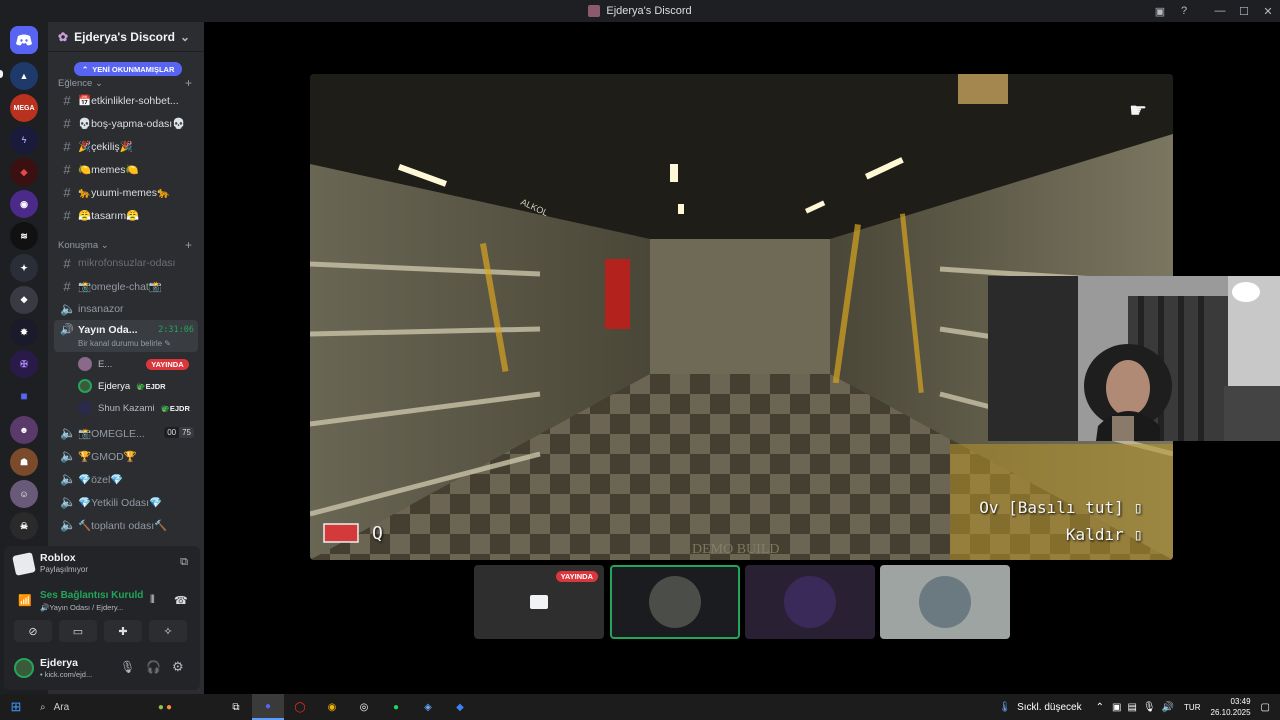  What do you see at coordinates (24, 494) in the screenshot?
I see `server-icon-14: ☺` at bounding box center [24, 494].